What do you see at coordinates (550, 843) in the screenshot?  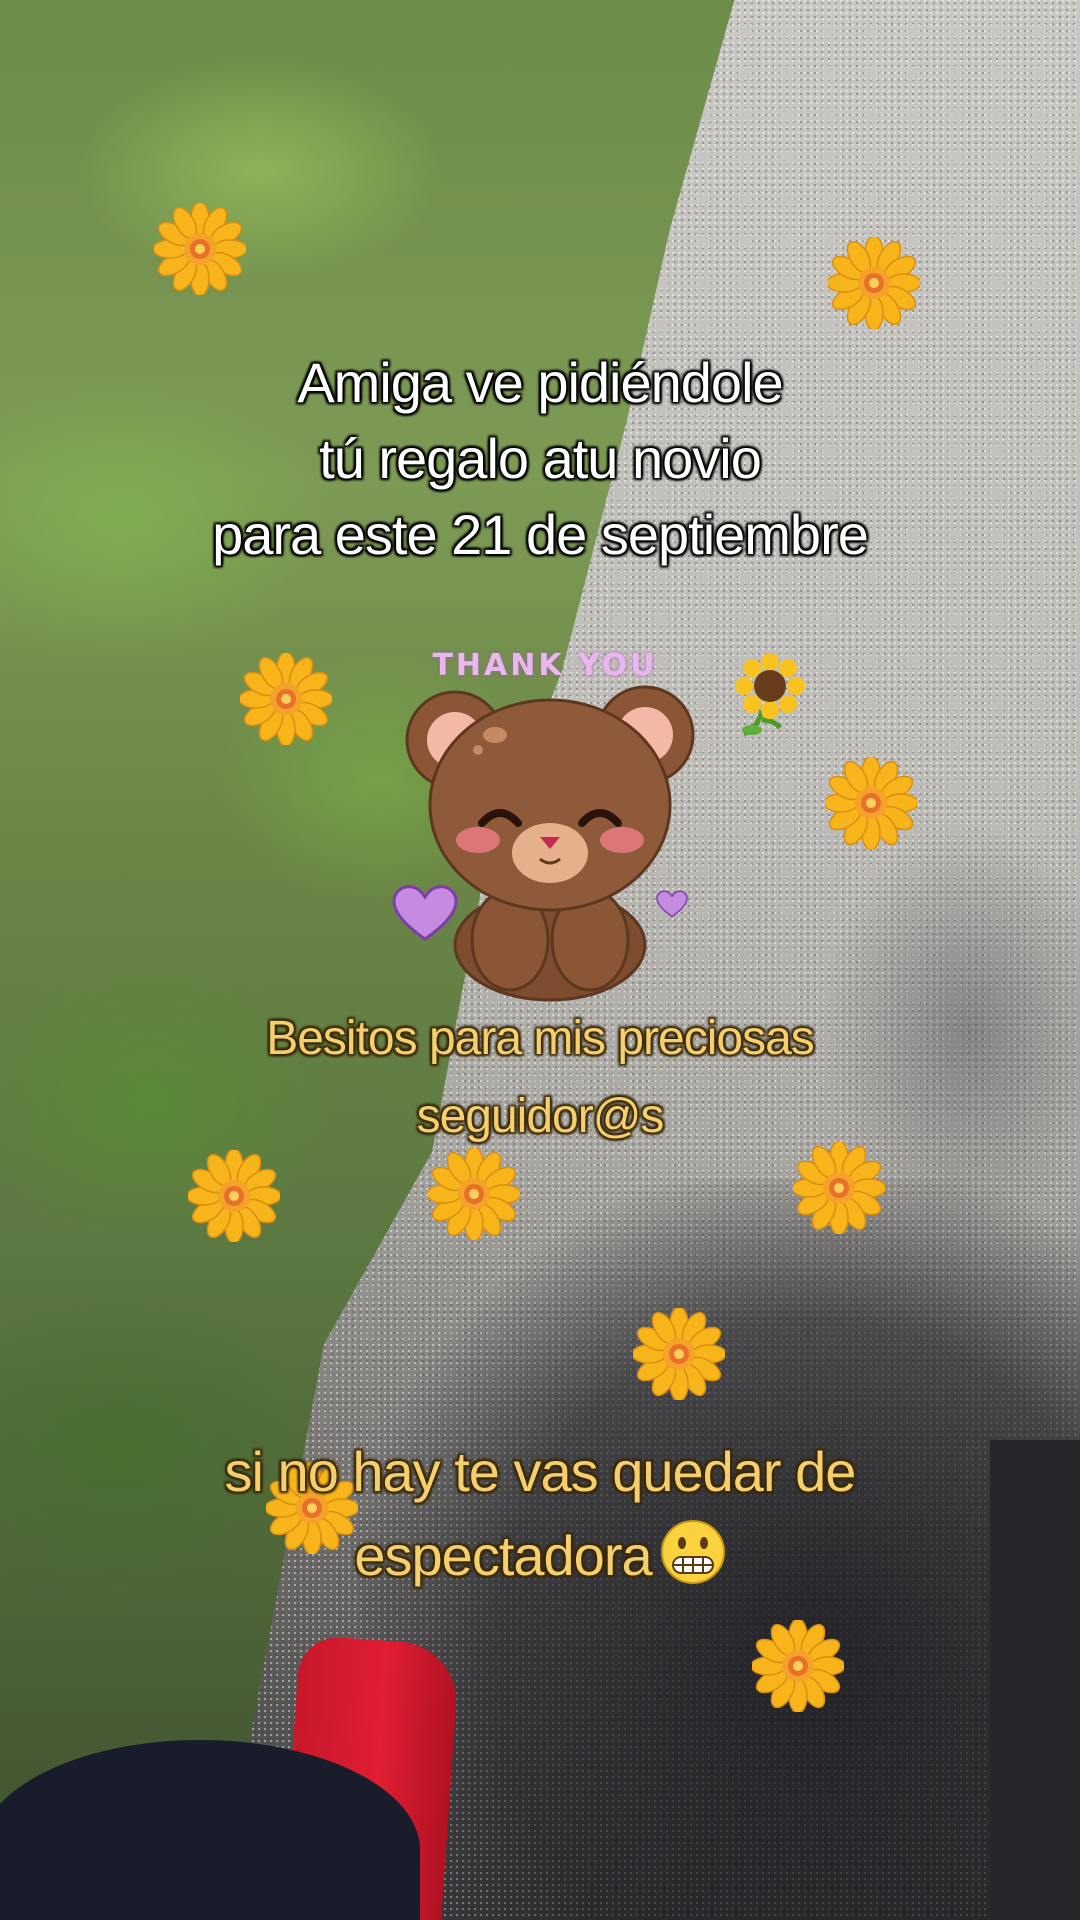 I see `teddy-bear-icon` at bounding box center [550, 843].